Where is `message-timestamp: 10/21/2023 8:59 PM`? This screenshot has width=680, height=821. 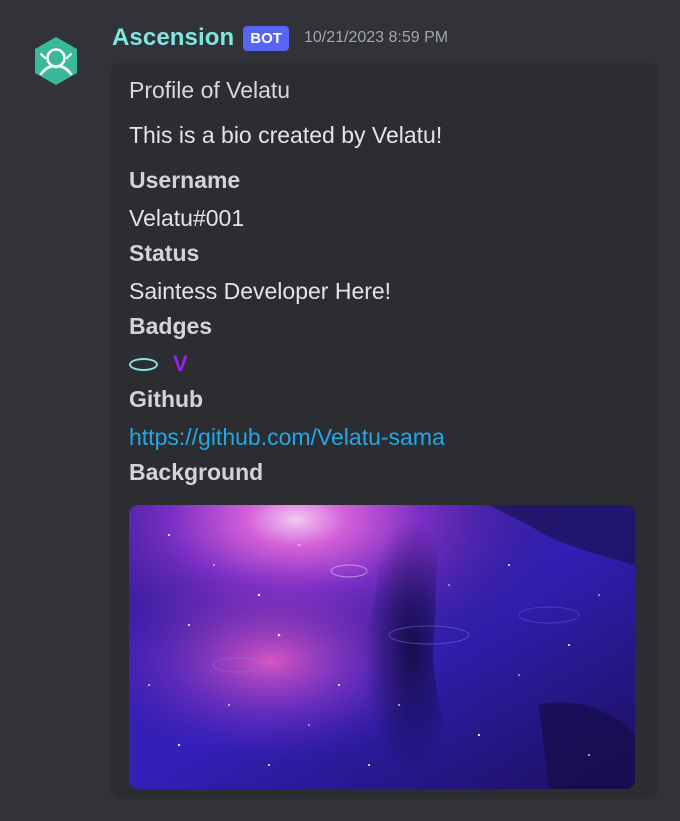
message-timestamp: 10/21/2023 8:59 PM is located at coordinates (376, 37).